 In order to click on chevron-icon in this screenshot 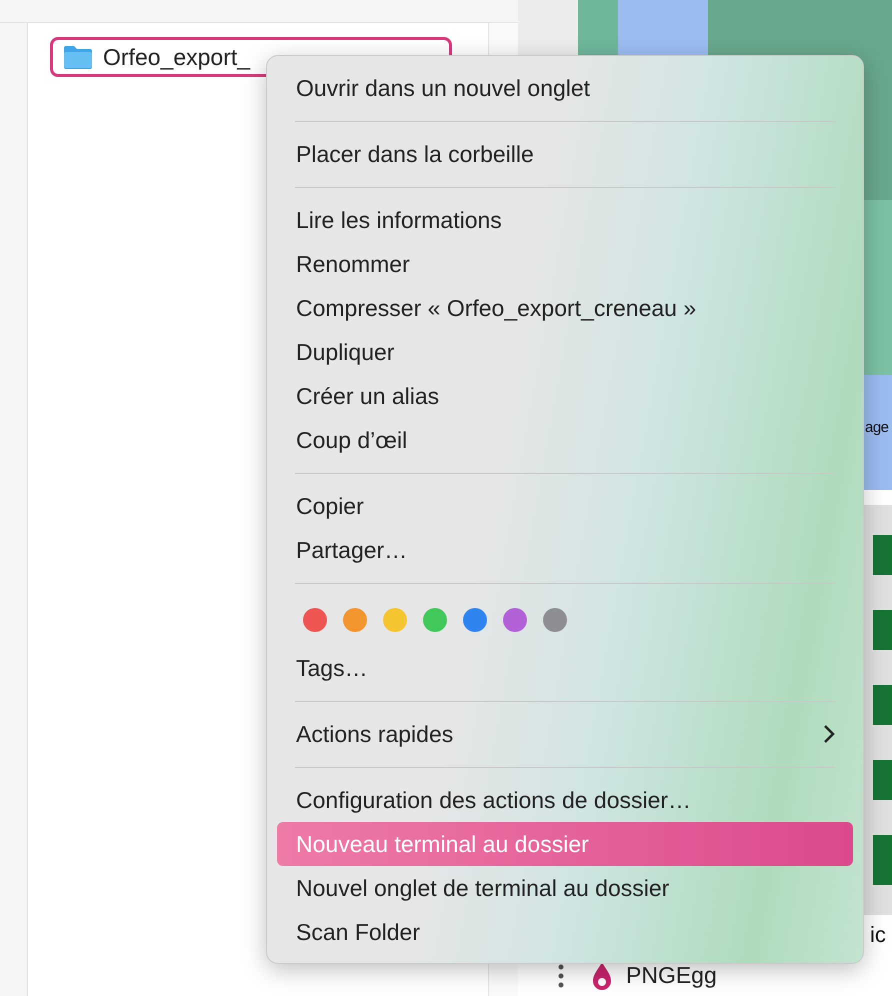, I will do `click(829, 734)`.